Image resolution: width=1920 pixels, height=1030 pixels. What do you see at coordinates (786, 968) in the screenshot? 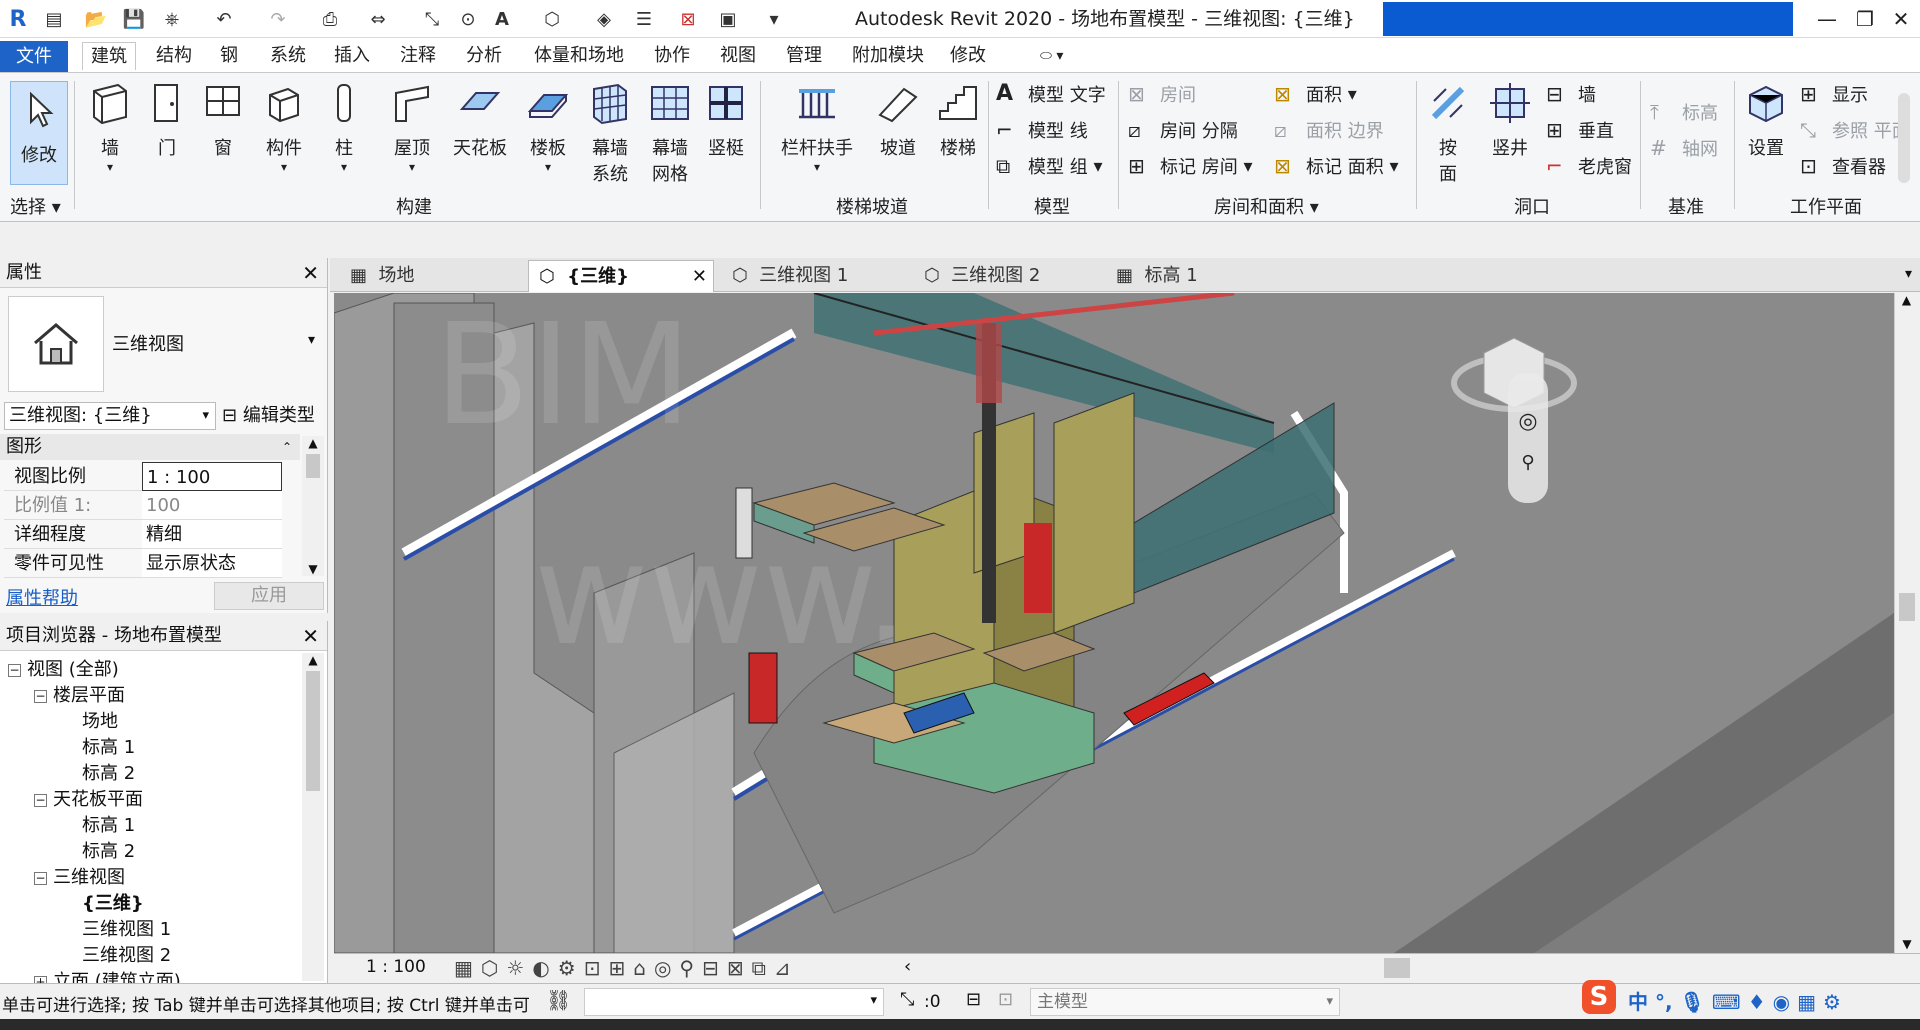
I see `constraints-icon: ⊿` at bounding box center [786, 968].